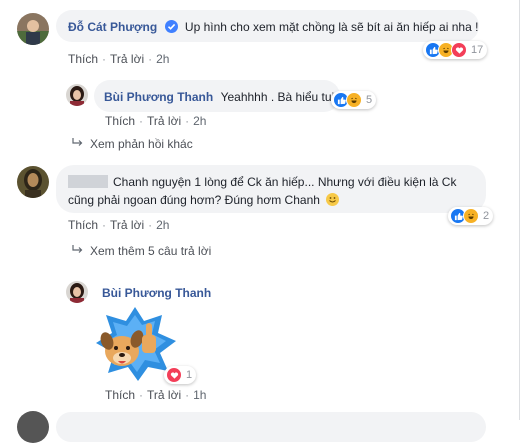 This screenshot has height=443, width=524. I want to click on reaction-summary: 17, so click(455, 50).